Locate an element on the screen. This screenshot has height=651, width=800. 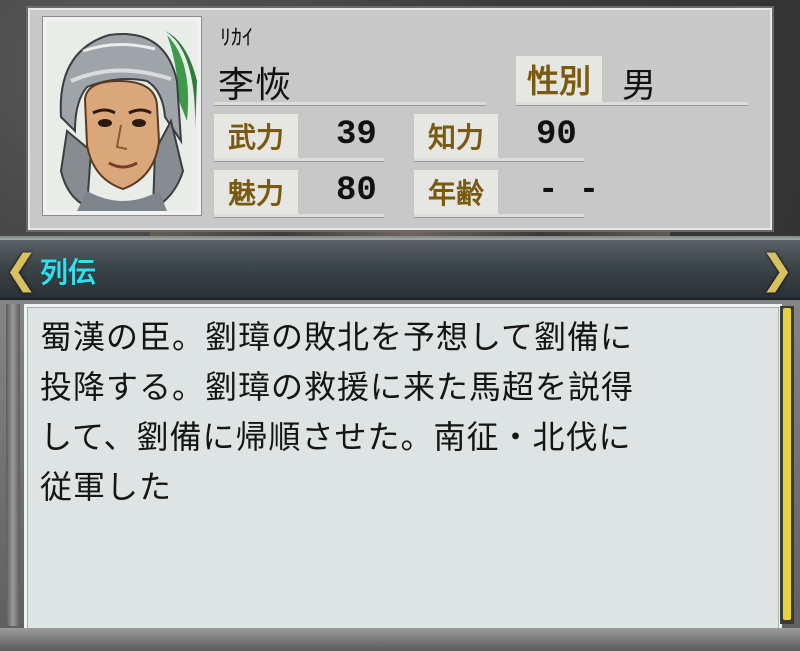
stat-underline-intelligence is located at coordinates (499, 160).